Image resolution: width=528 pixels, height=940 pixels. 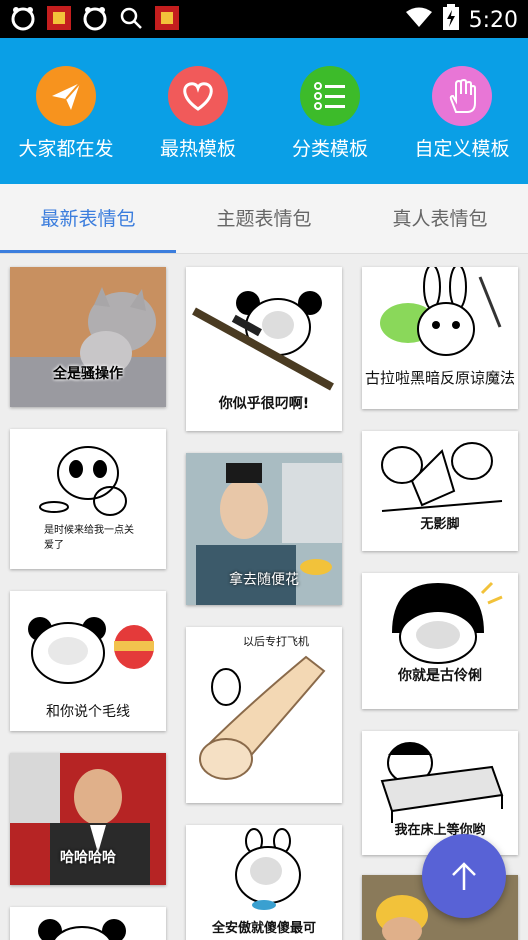 What do you see at coordinates (264, 349) in the screenshot?
I see `sticker-card: 你似乎很叼啊!` at bounding box center [264, 349].